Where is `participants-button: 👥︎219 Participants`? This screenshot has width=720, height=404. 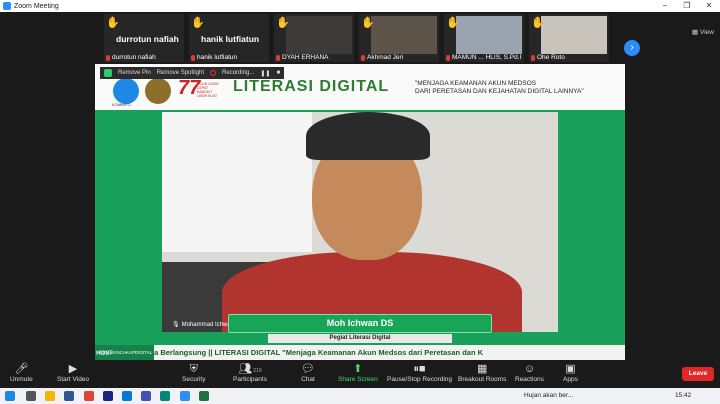 participants-button: 👥︎219 Participants is located at coordinates (250, 373).